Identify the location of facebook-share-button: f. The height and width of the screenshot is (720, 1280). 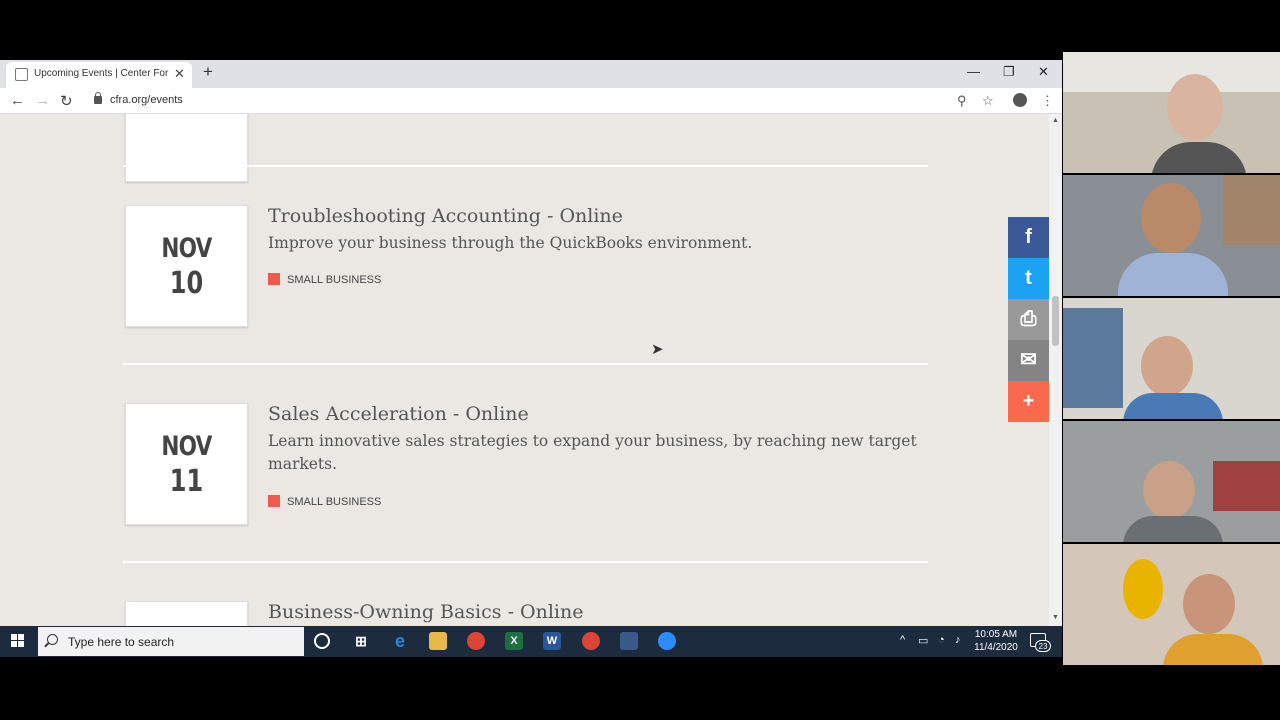
(1028, 237).